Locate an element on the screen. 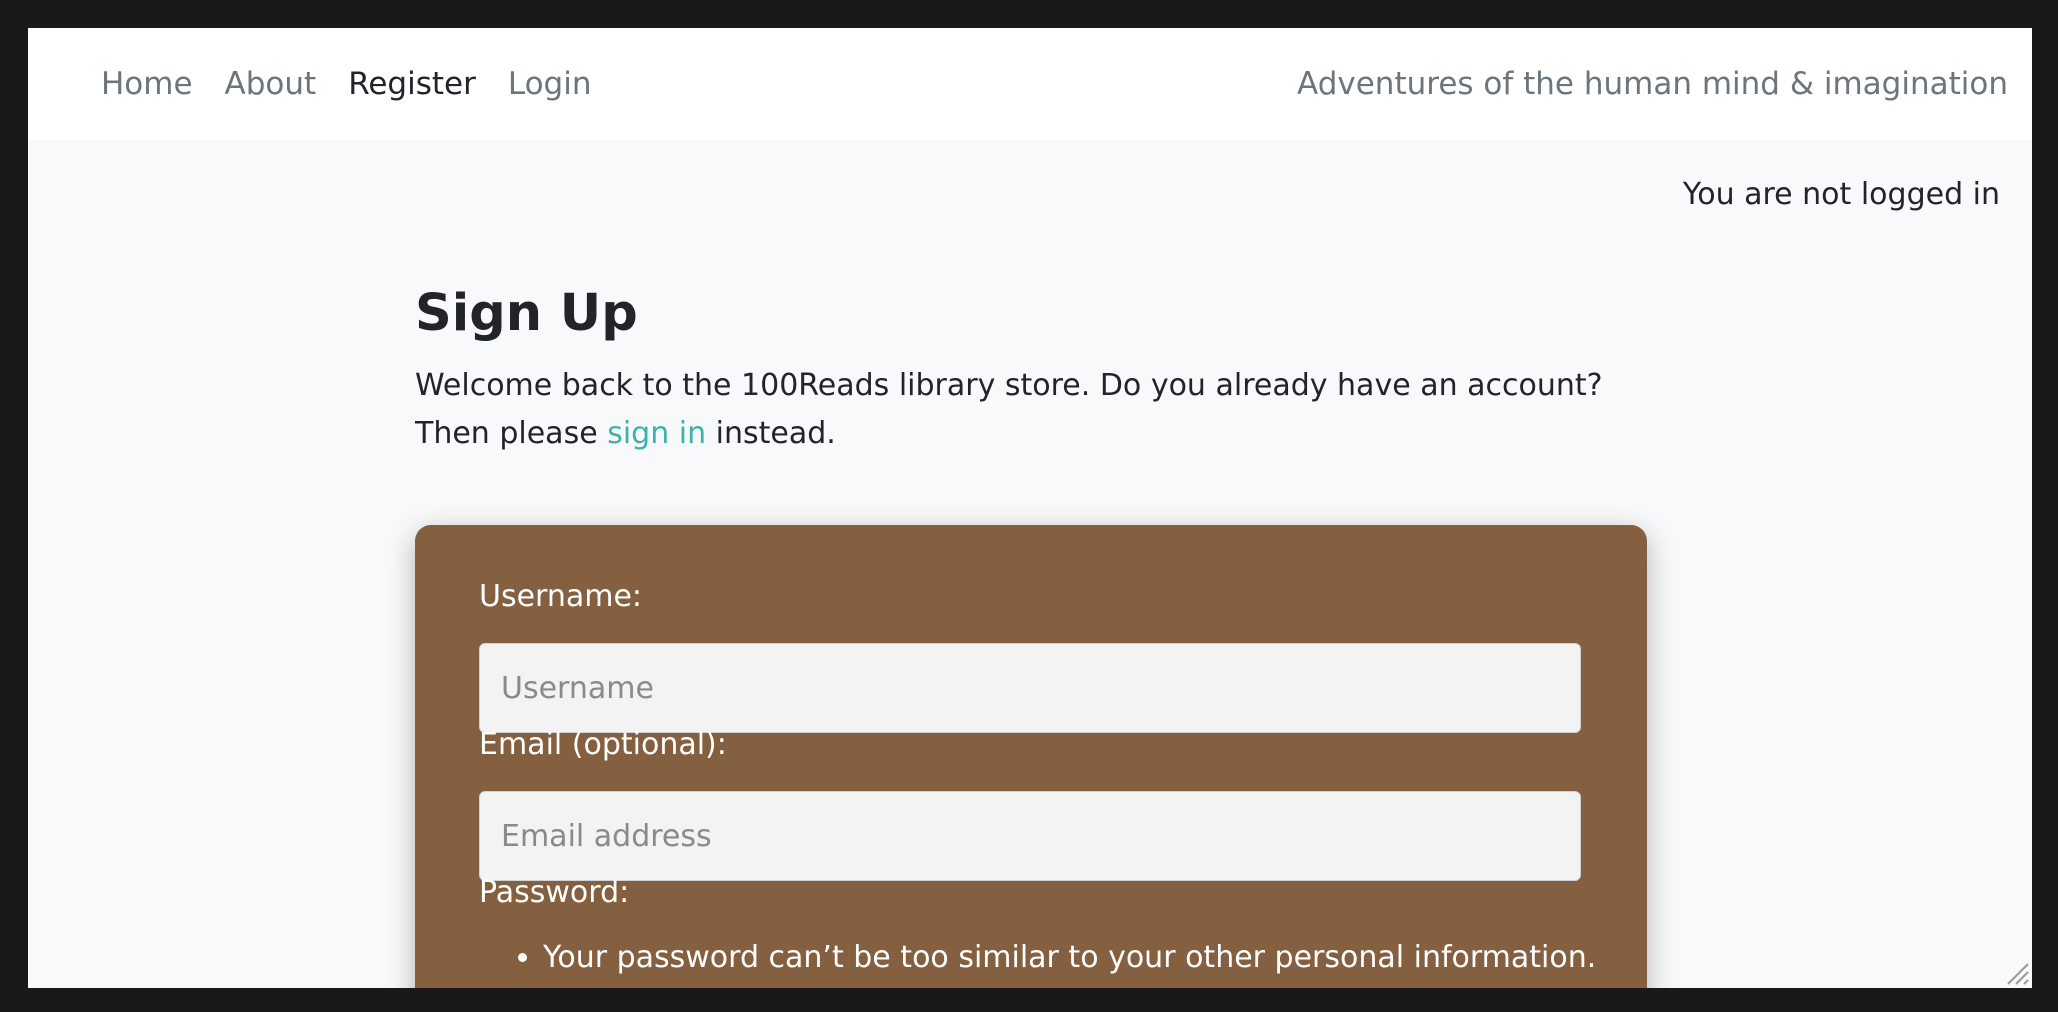 The width and height of the screenshot is (2058, 1012). nav-link-login: Login is located at coordinates (550, 84).